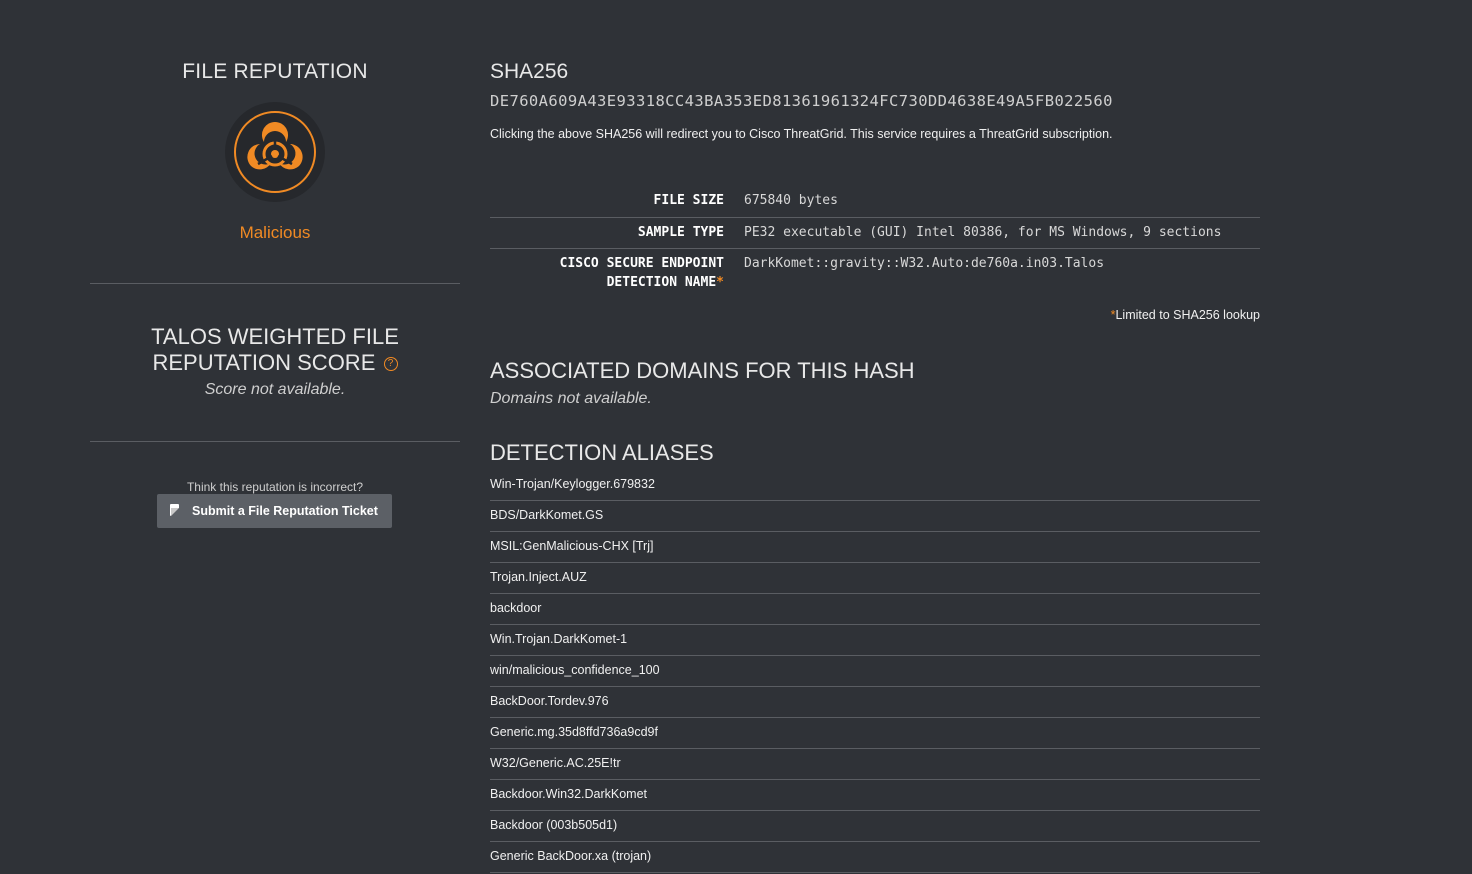 This screenshot has height=874, width=1472. I want to click on talos-score-heading-text: TALOS WEIGHTED FILE REPUTATION SCORE, so click(275, 349).